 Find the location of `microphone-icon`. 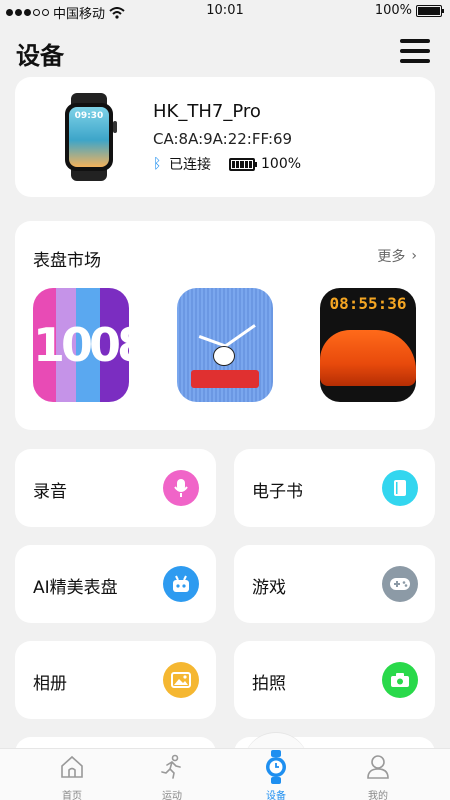

microphone-icon is located at coordinates (181, 488).